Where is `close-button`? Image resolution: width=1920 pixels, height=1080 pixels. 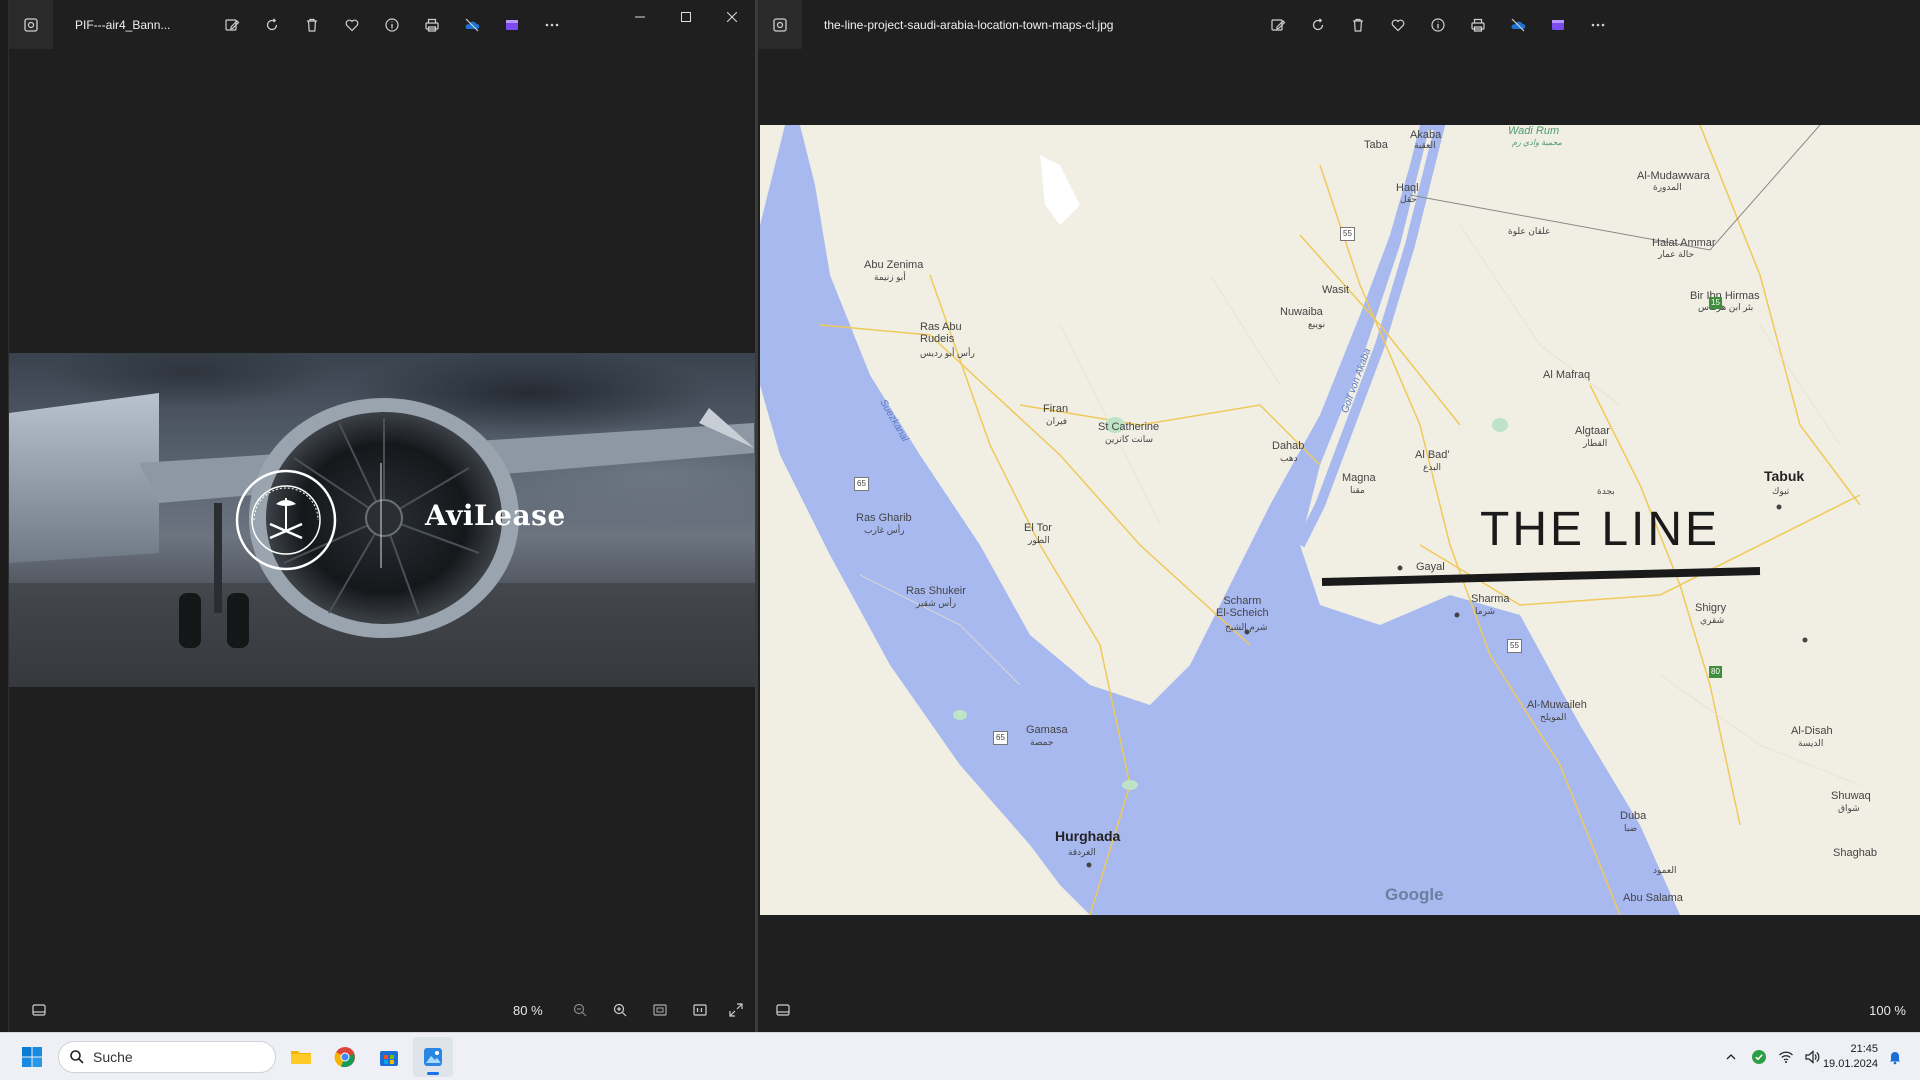 close-button is located at coordinates (732, 17).